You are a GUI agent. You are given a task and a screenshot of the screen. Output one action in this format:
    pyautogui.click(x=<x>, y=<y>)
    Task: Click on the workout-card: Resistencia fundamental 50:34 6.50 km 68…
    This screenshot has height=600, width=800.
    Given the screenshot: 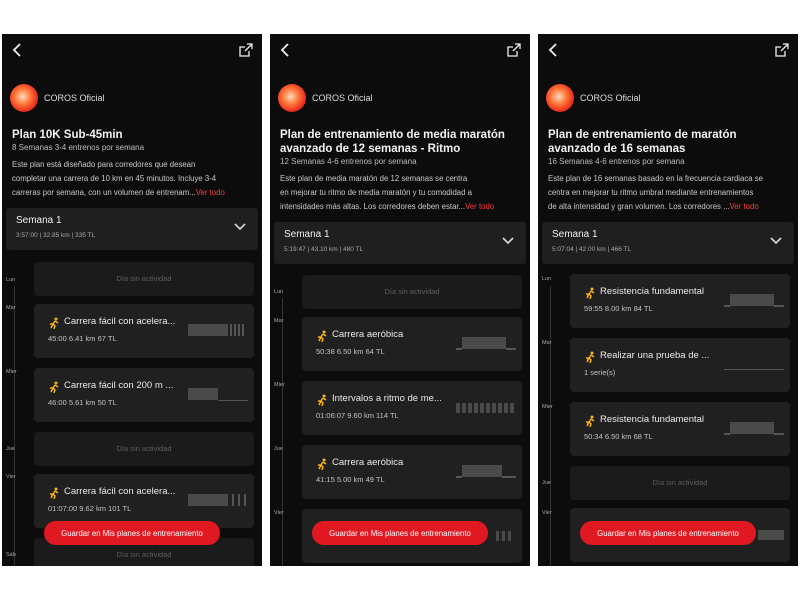 What is the action you would take?
    pyautogui.click(x=680, y=429)
    